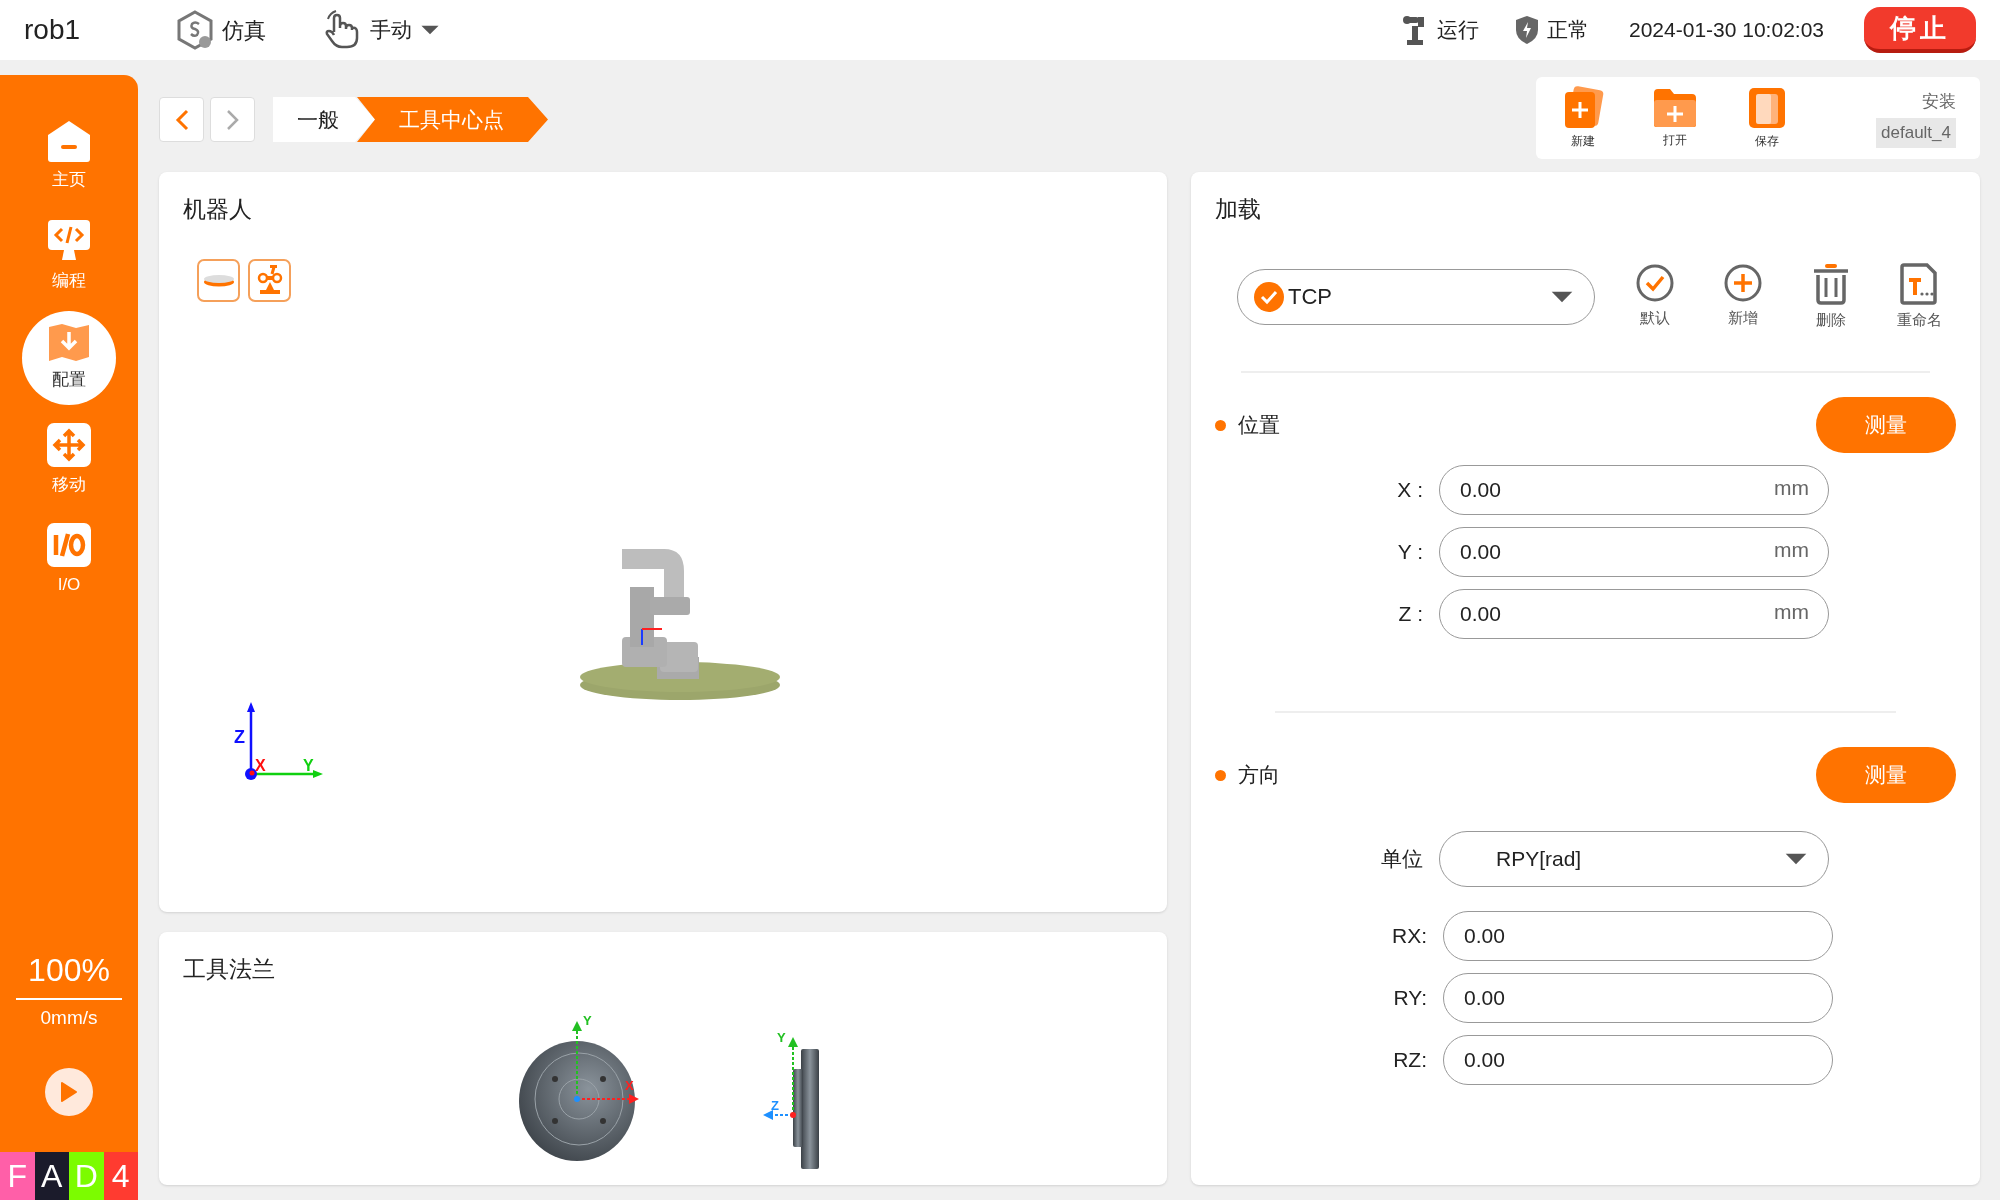 The image size is (2000, 1200). What do you see at coordinates (1401, 859) in the screenshot?
I see `field-label: 单位` at bounding box center [1401, 859].